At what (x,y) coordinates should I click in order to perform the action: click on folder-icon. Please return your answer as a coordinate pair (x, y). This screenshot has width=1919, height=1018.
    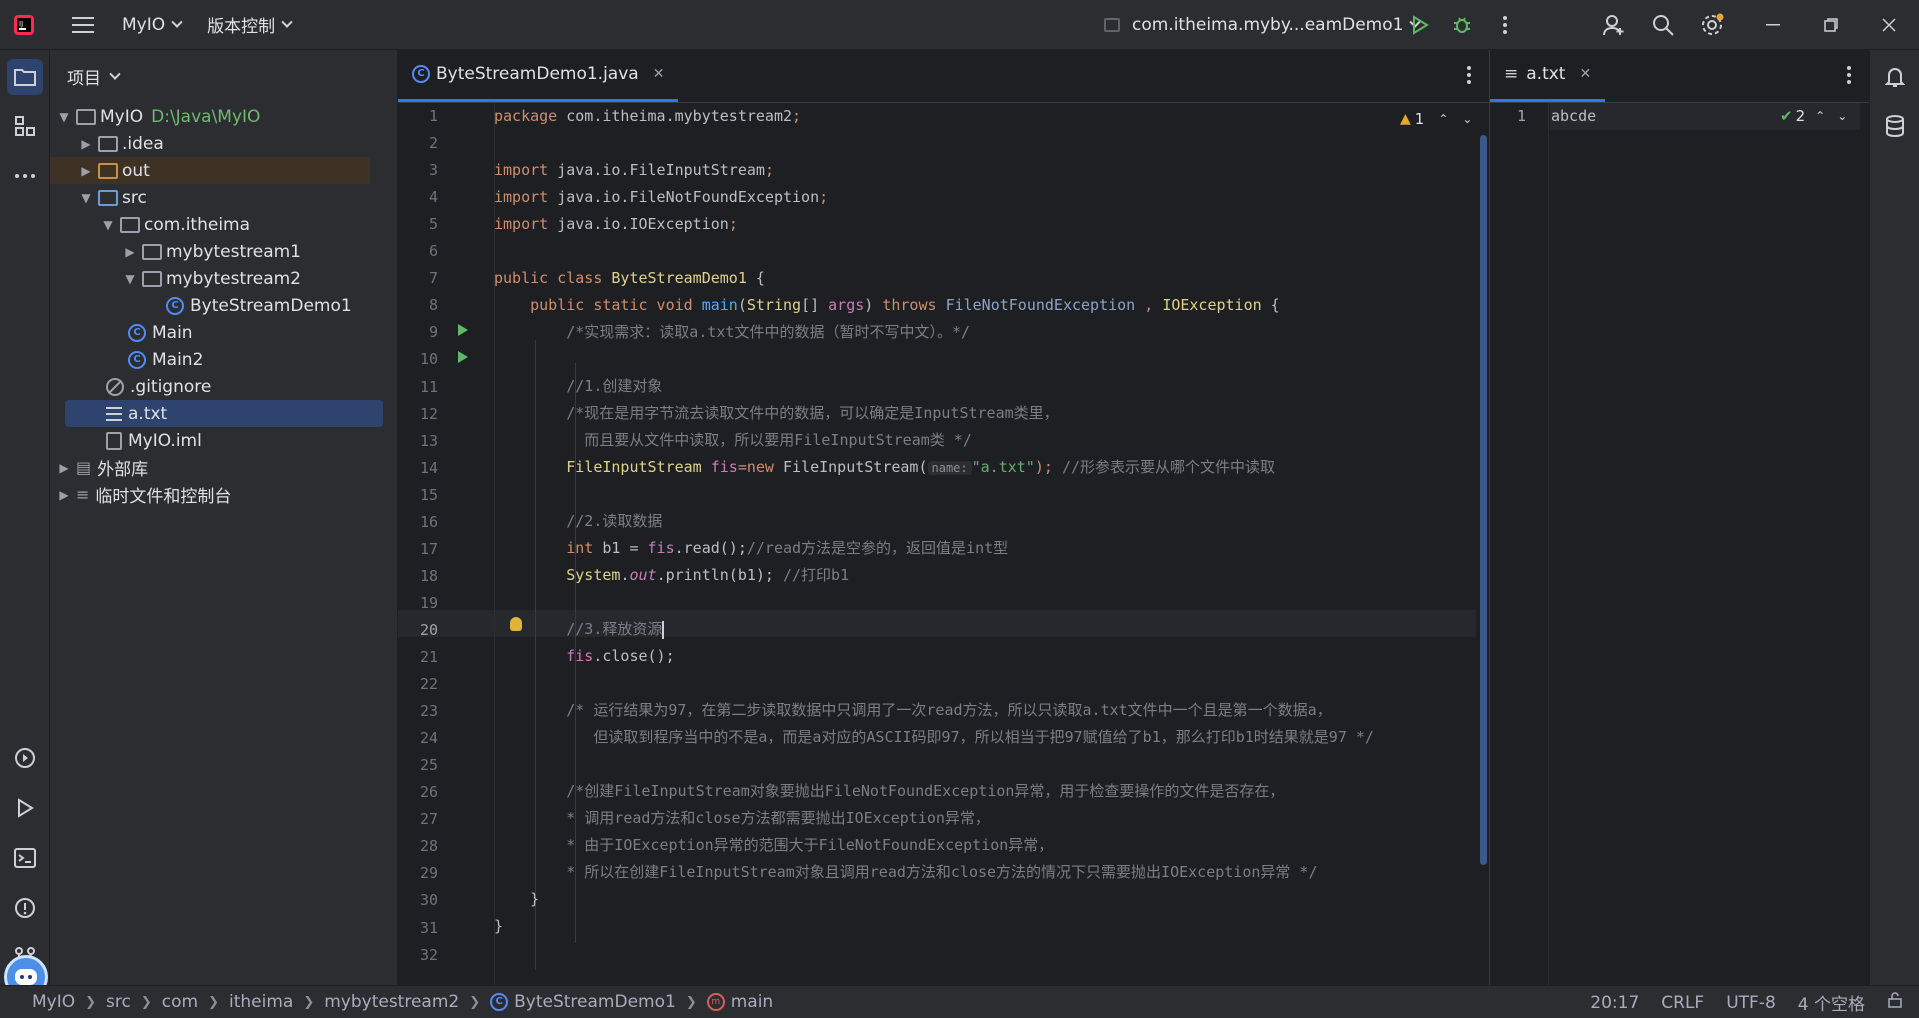
    Looking at the image, I should click on (108, 143).